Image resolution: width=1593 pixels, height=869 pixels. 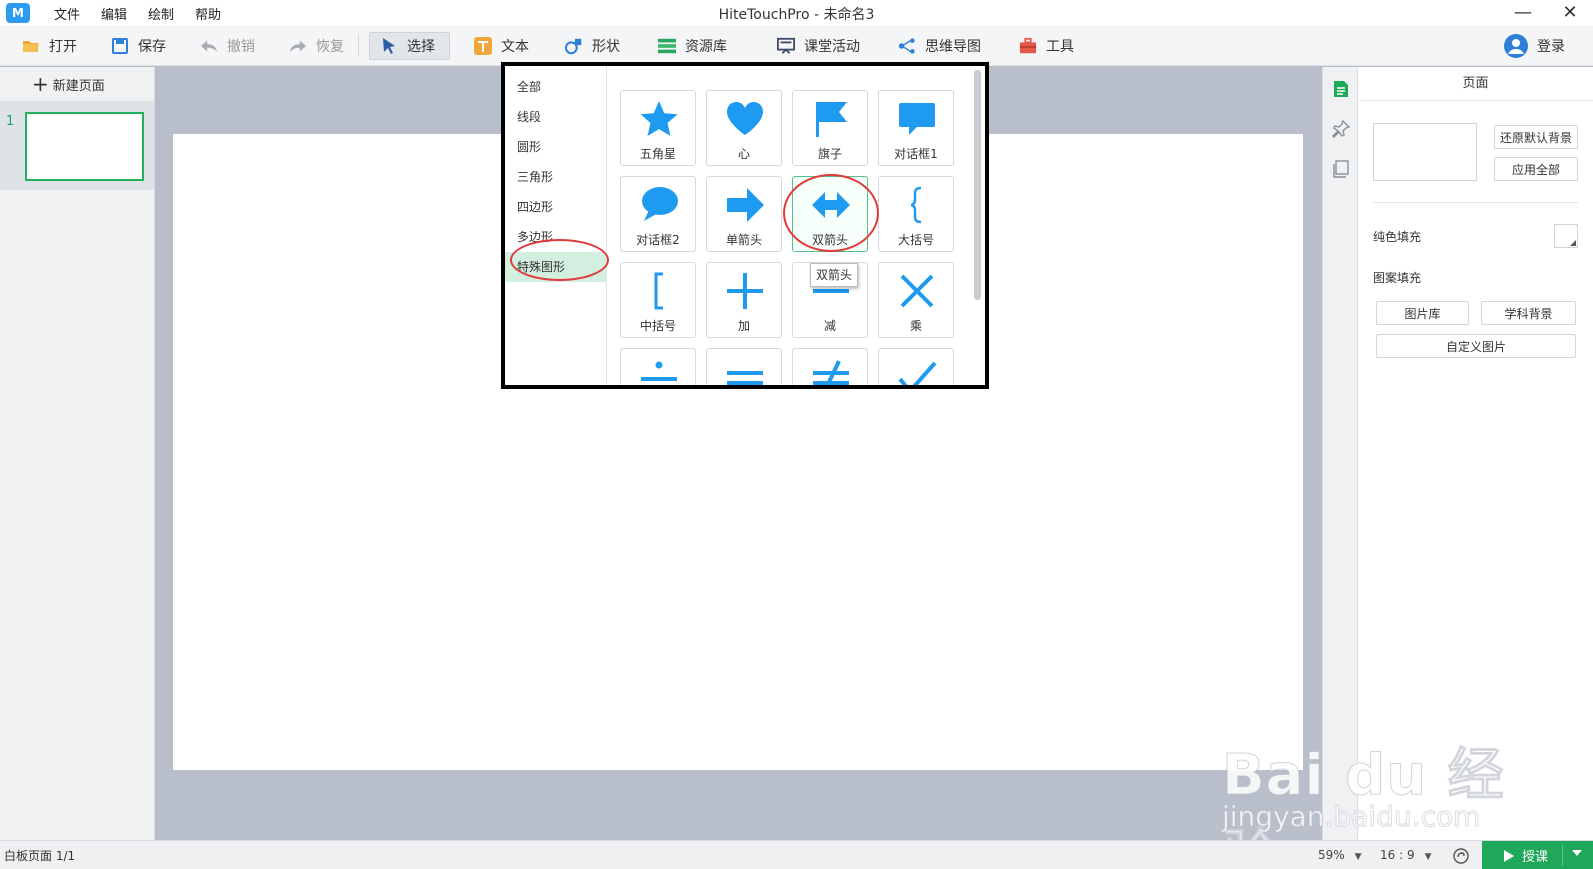 What do you see at coordinates (84, 146) in the screenshot?
I see `page-thumbnail` at bounding box center [84, 146].